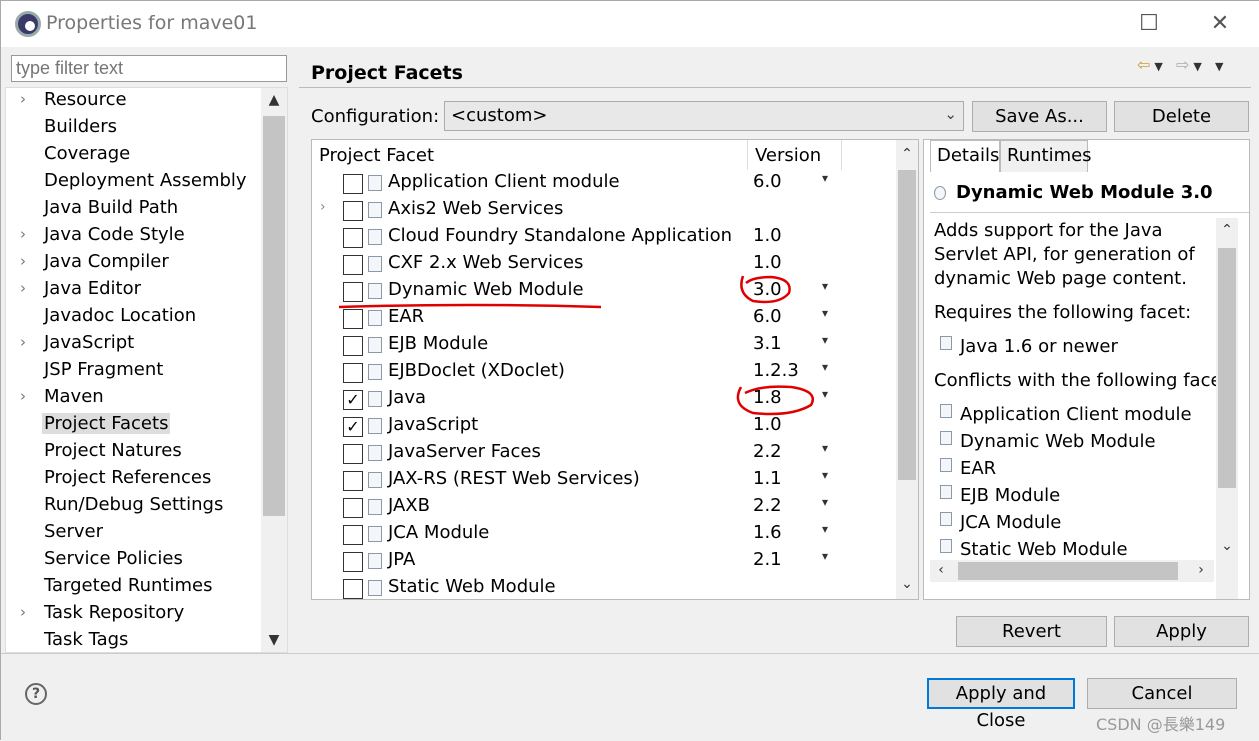 This screenshot has width=1259, height=741. What do you see at coordinates (134, 291) in the screenshot?
I see `tree-item: › Java Editor` at bounding box center [134, 291].